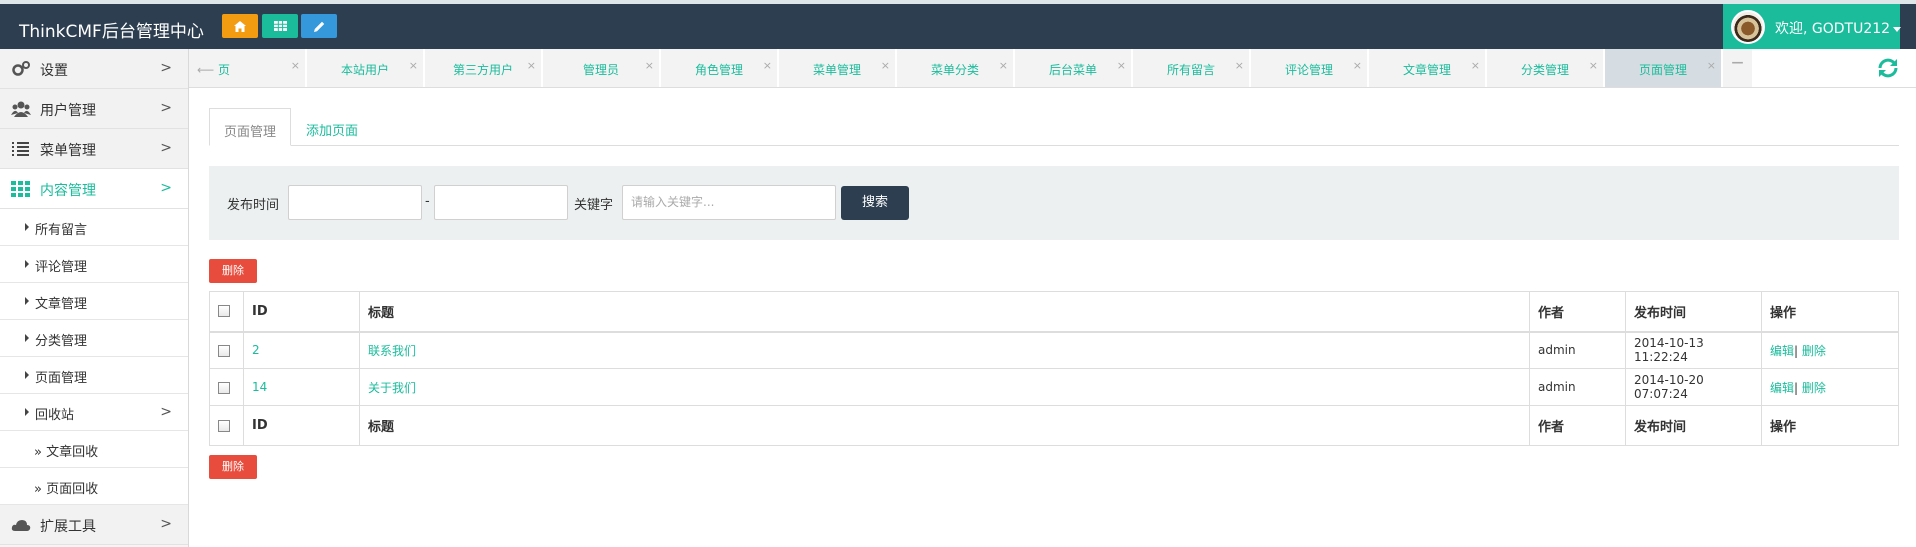  I want to click on sidebar-subitem-label: 回收站, so click(55, 415).